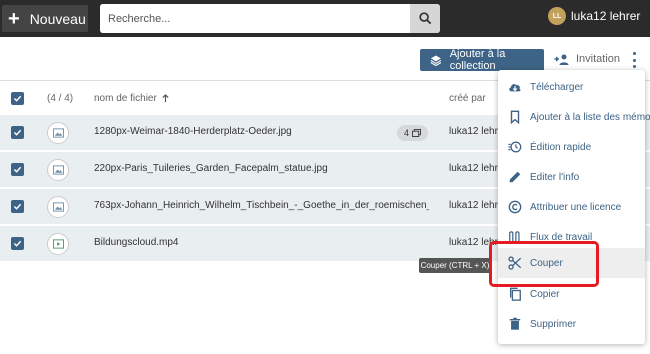 Image resolution: width=650 pixels, height=354 pixels. I want to click on top-bar: + Nouveau LL luka12 lehrer, so click(325, 18).